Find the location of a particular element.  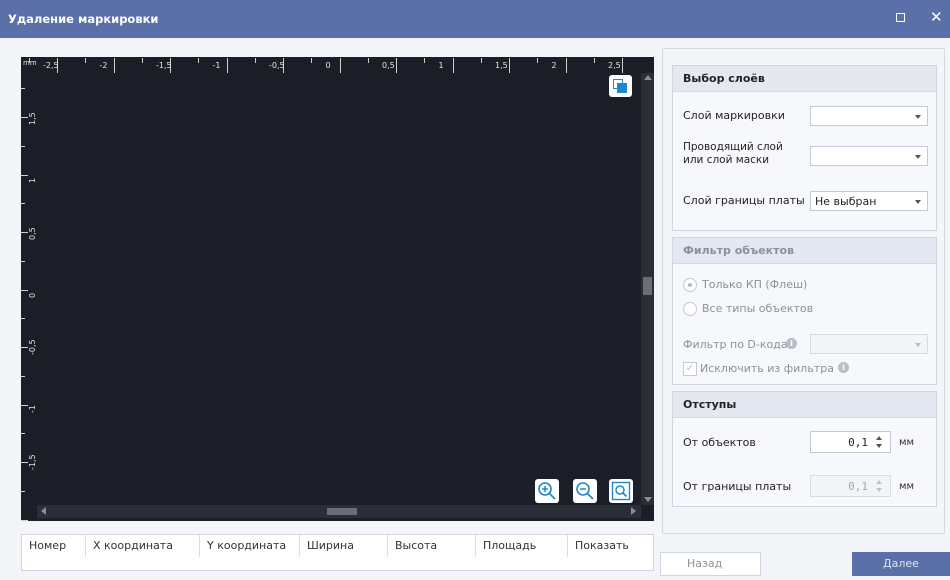

ruler-label: 0,5 is located at coordinates (32, 233).